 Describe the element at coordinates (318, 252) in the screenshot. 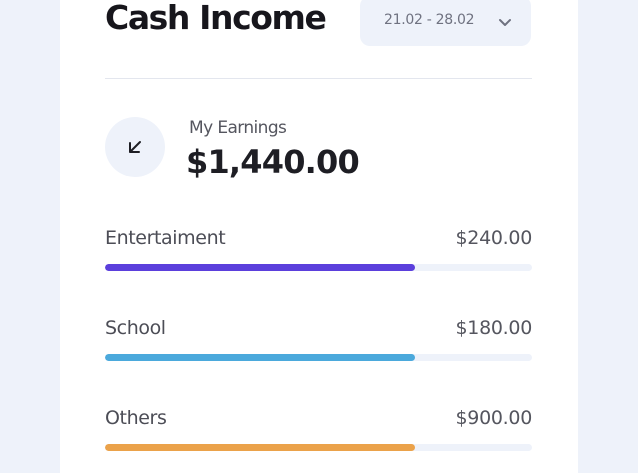

I see `category-row-entertainment: Entertaiment $240.00` at that location.